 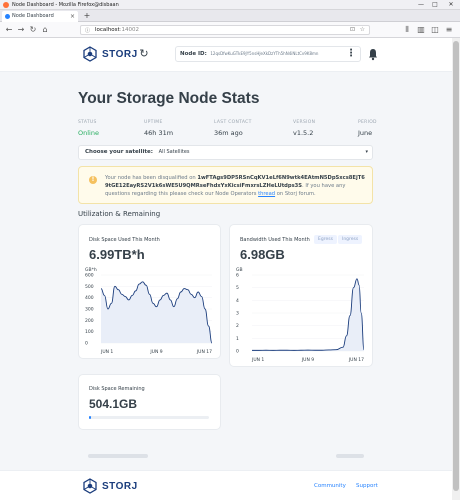 I want to click on stat-period: PERIOD June, so click(x=367, y=129).